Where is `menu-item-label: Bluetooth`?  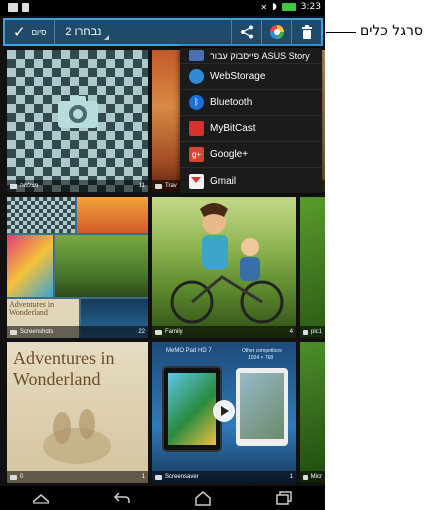 menu-item-label: Bluetooth is located at coordinates (231, 102).